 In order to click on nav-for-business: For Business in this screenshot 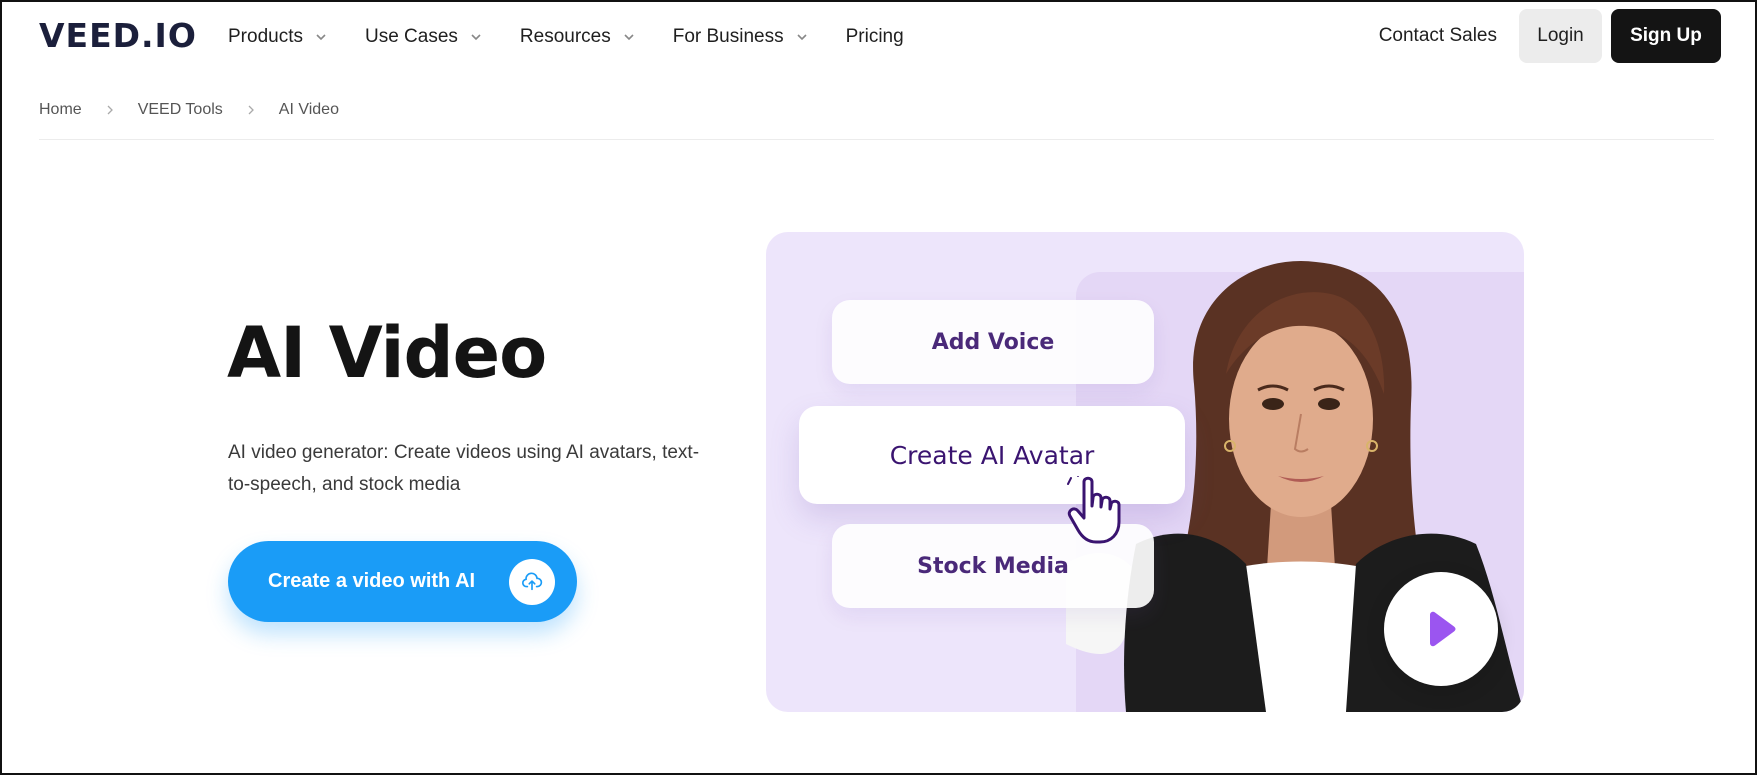, I will do `click(740, 37)`.